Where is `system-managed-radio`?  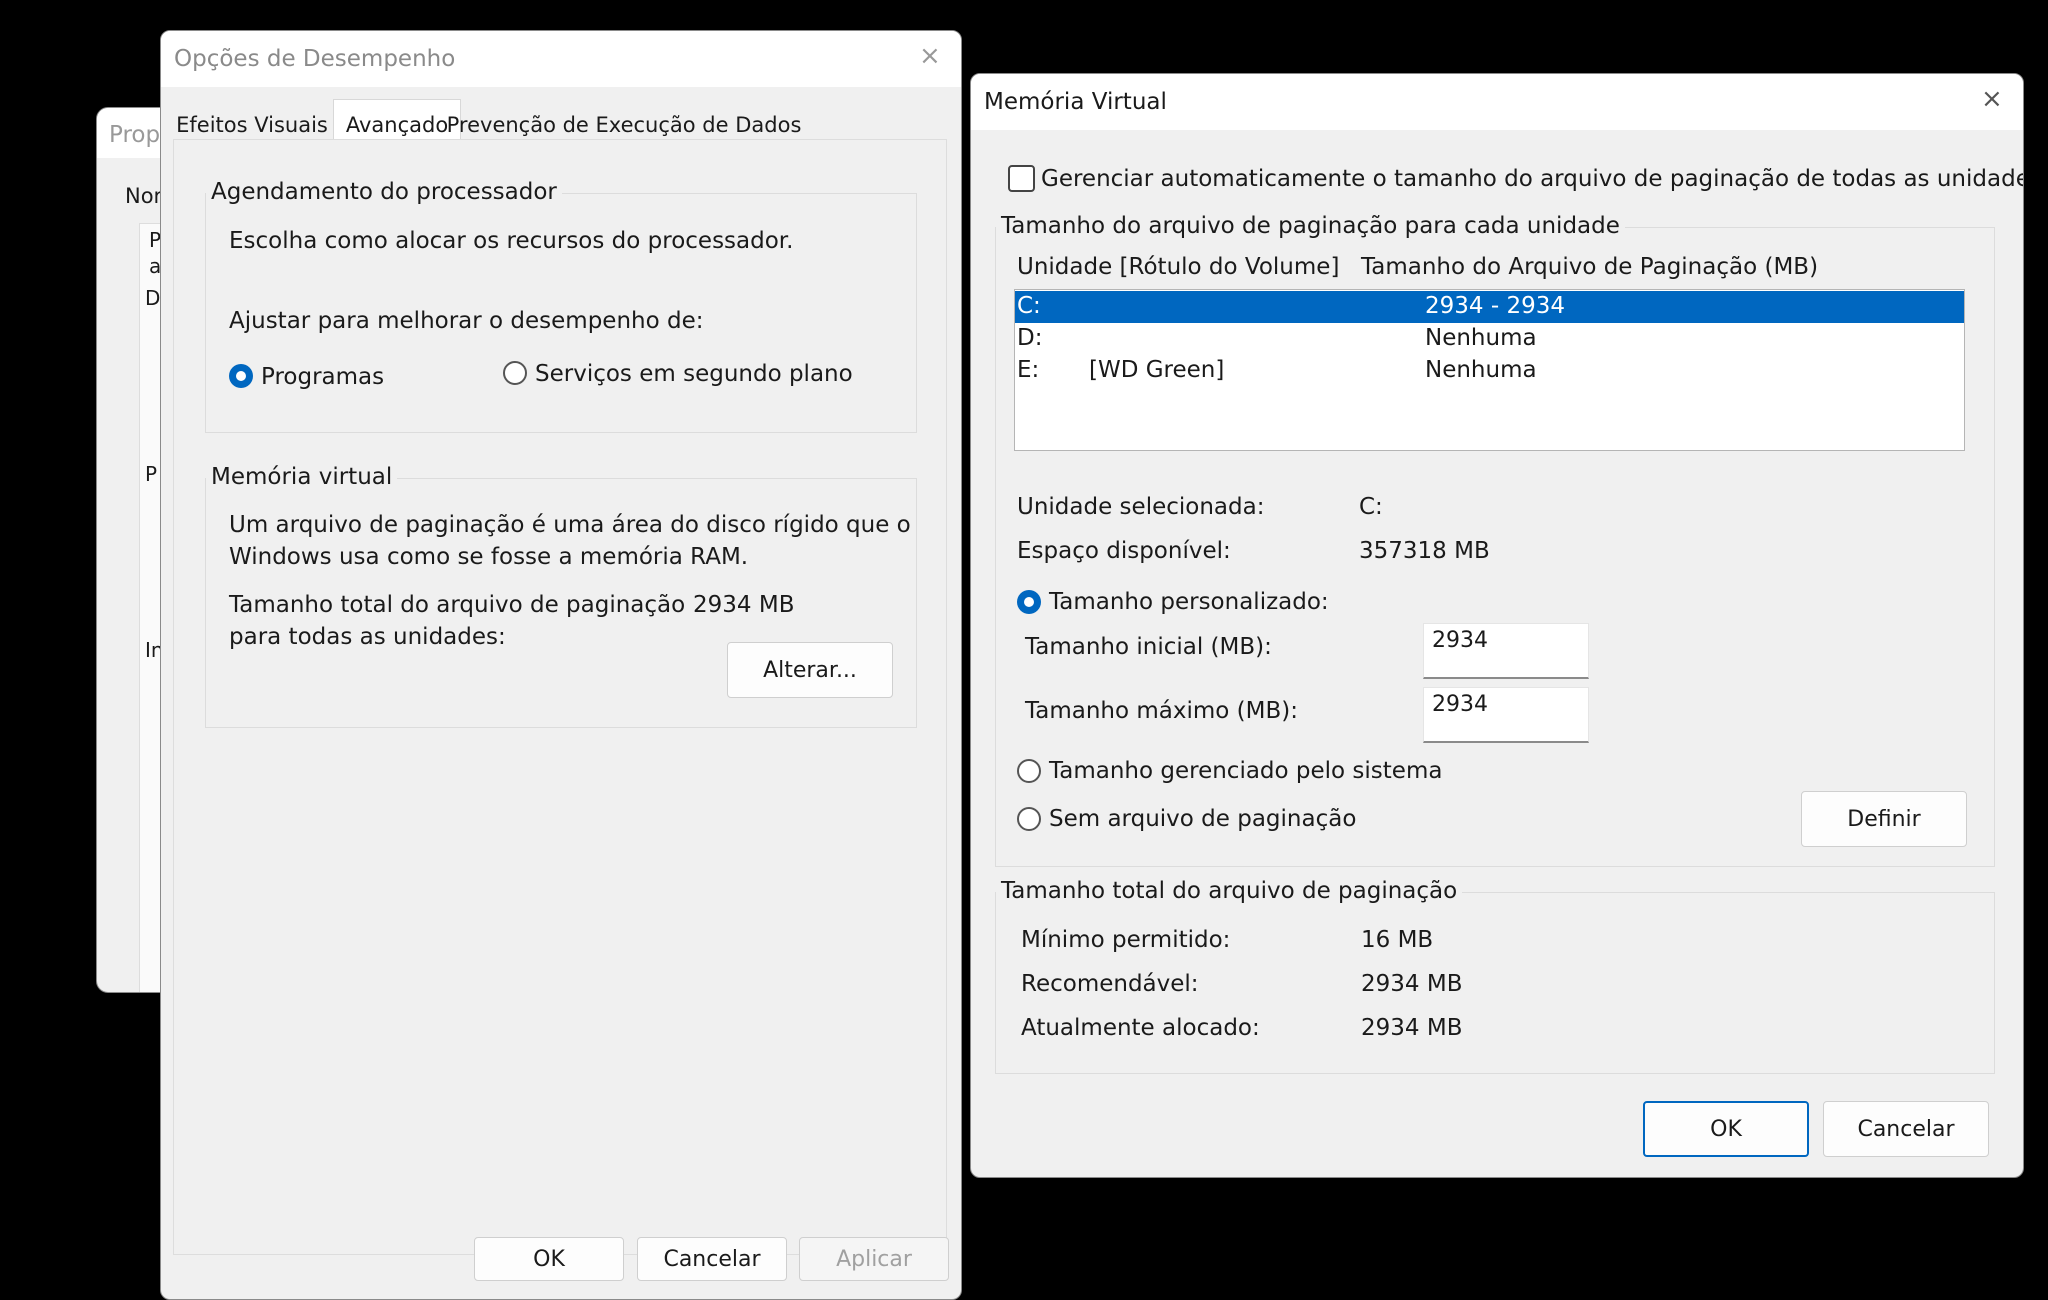
system-managed-radio is located at coordinates (1029, 771).